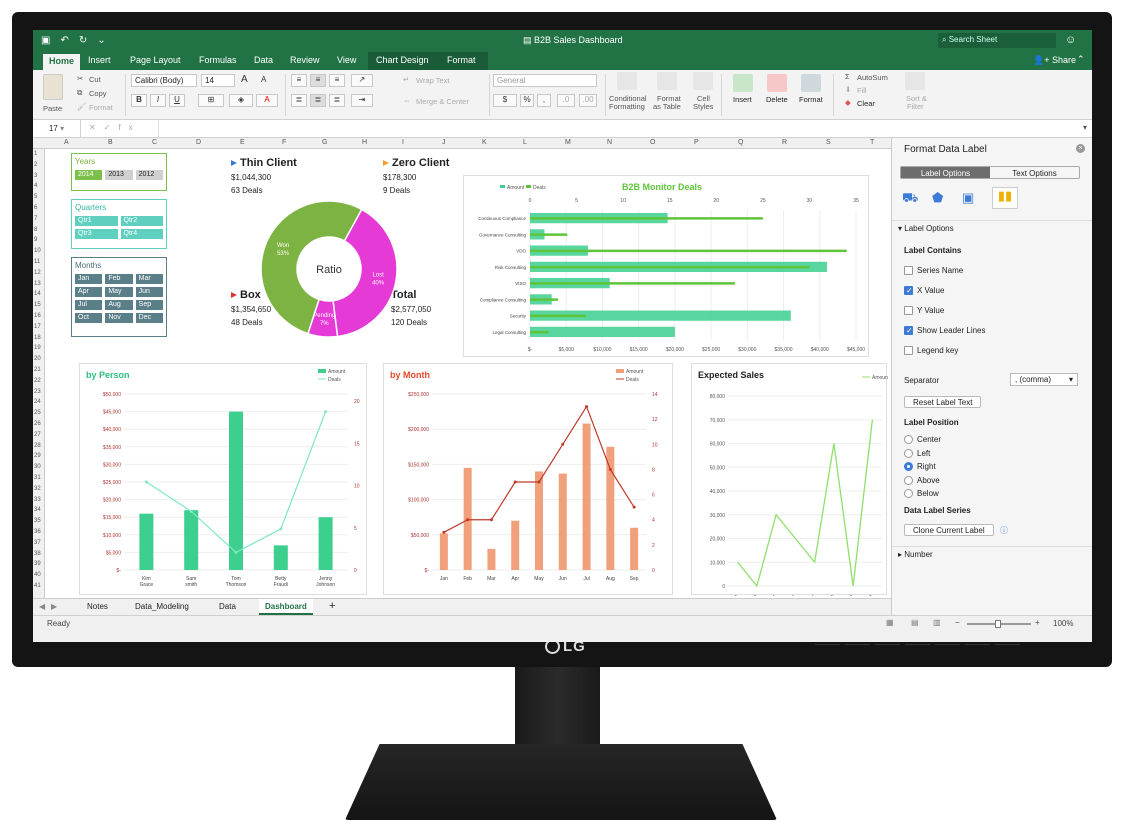 The height and width of the screenshot is (835, 1125). I want to click on column-header: O, so click(652, 142).